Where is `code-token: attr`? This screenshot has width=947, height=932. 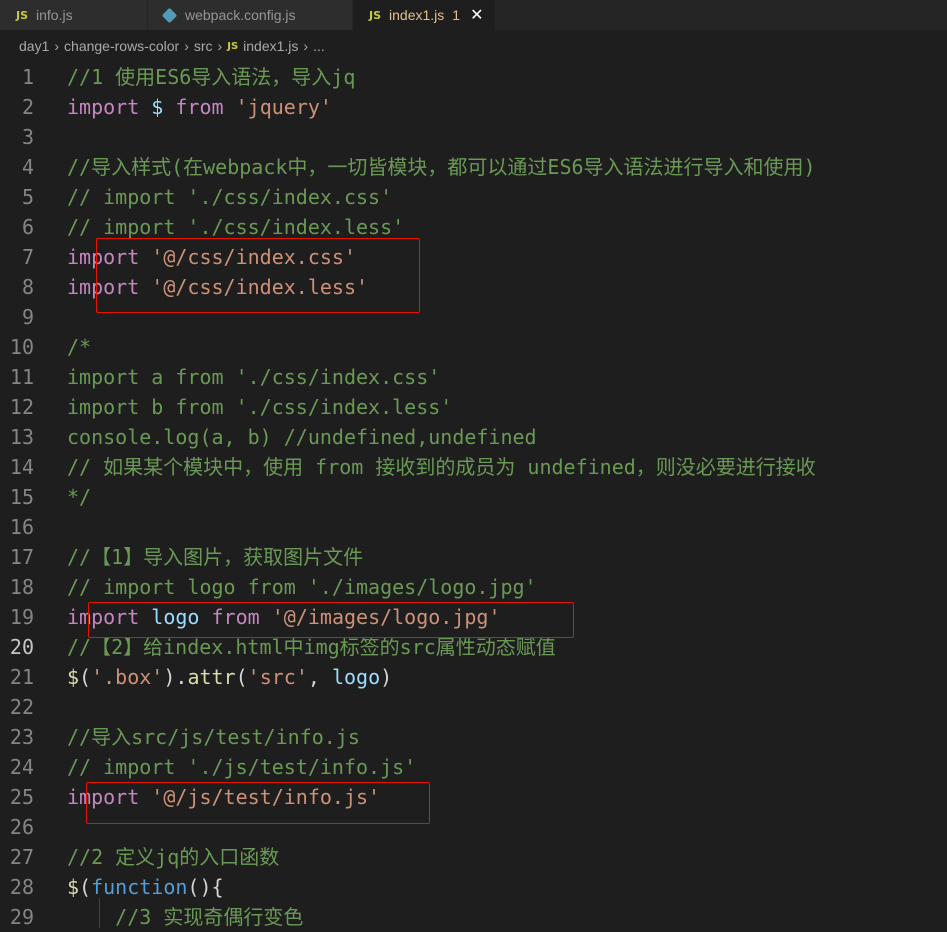 code-token: attr is located at coordinates (211, 677).